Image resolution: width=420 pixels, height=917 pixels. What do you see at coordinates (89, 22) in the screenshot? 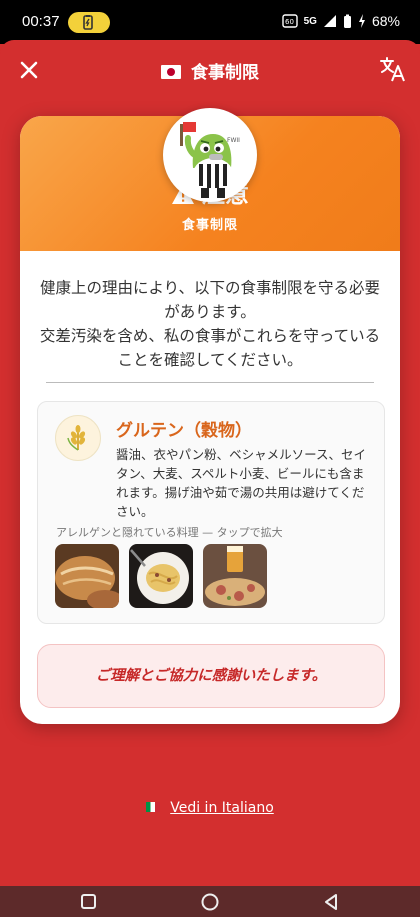
I see `battery-saver-badge` at bounding box center [89, 22].